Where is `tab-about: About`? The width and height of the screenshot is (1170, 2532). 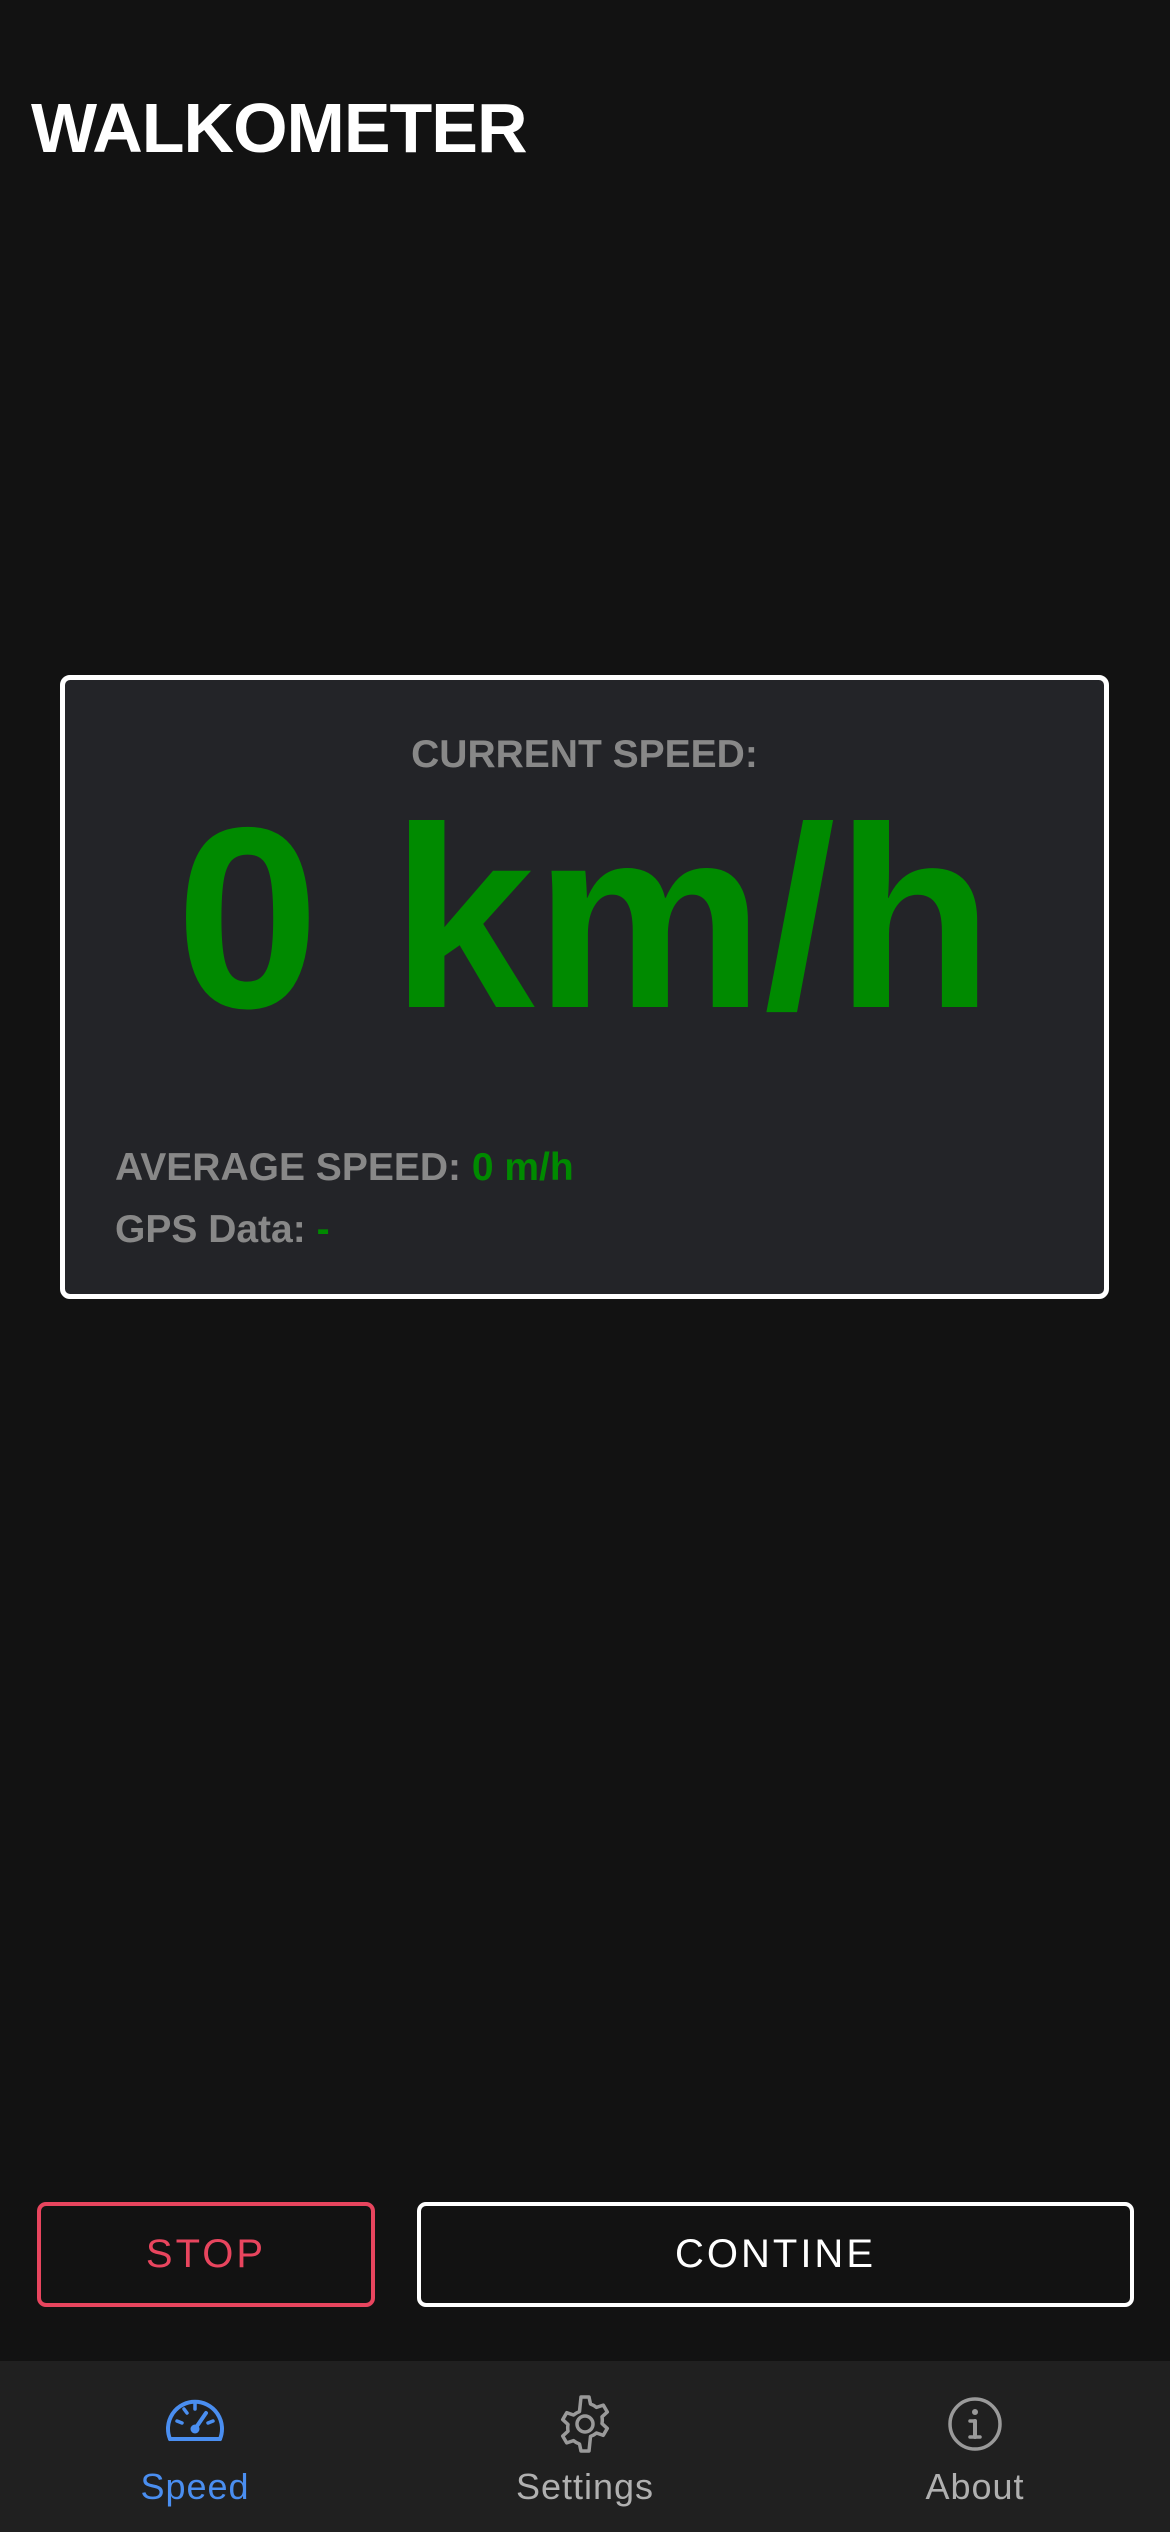
tab-about: About is located at coordinates (975, 2446).